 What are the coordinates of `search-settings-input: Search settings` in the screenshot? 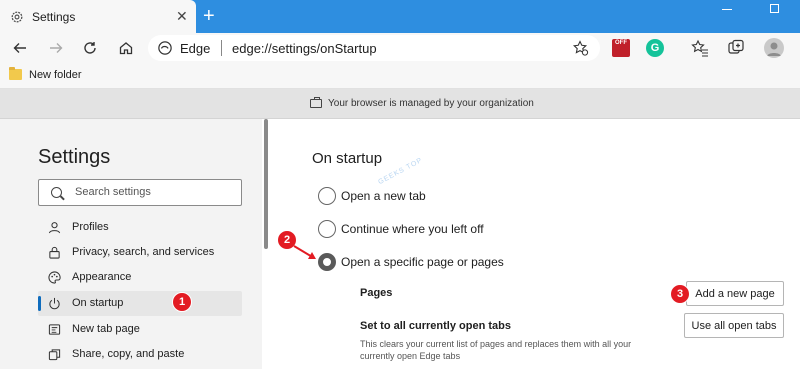 It's located at (140, 192).